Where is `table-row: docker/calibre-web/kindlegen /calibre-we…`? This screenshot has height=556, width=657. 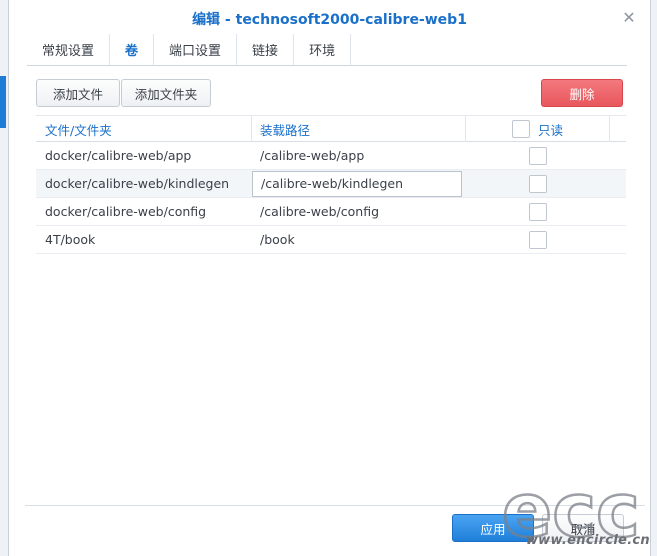 table-row: docker/calibre-web/kindlegen /calibre-we… is located at coordinates (331, 184).